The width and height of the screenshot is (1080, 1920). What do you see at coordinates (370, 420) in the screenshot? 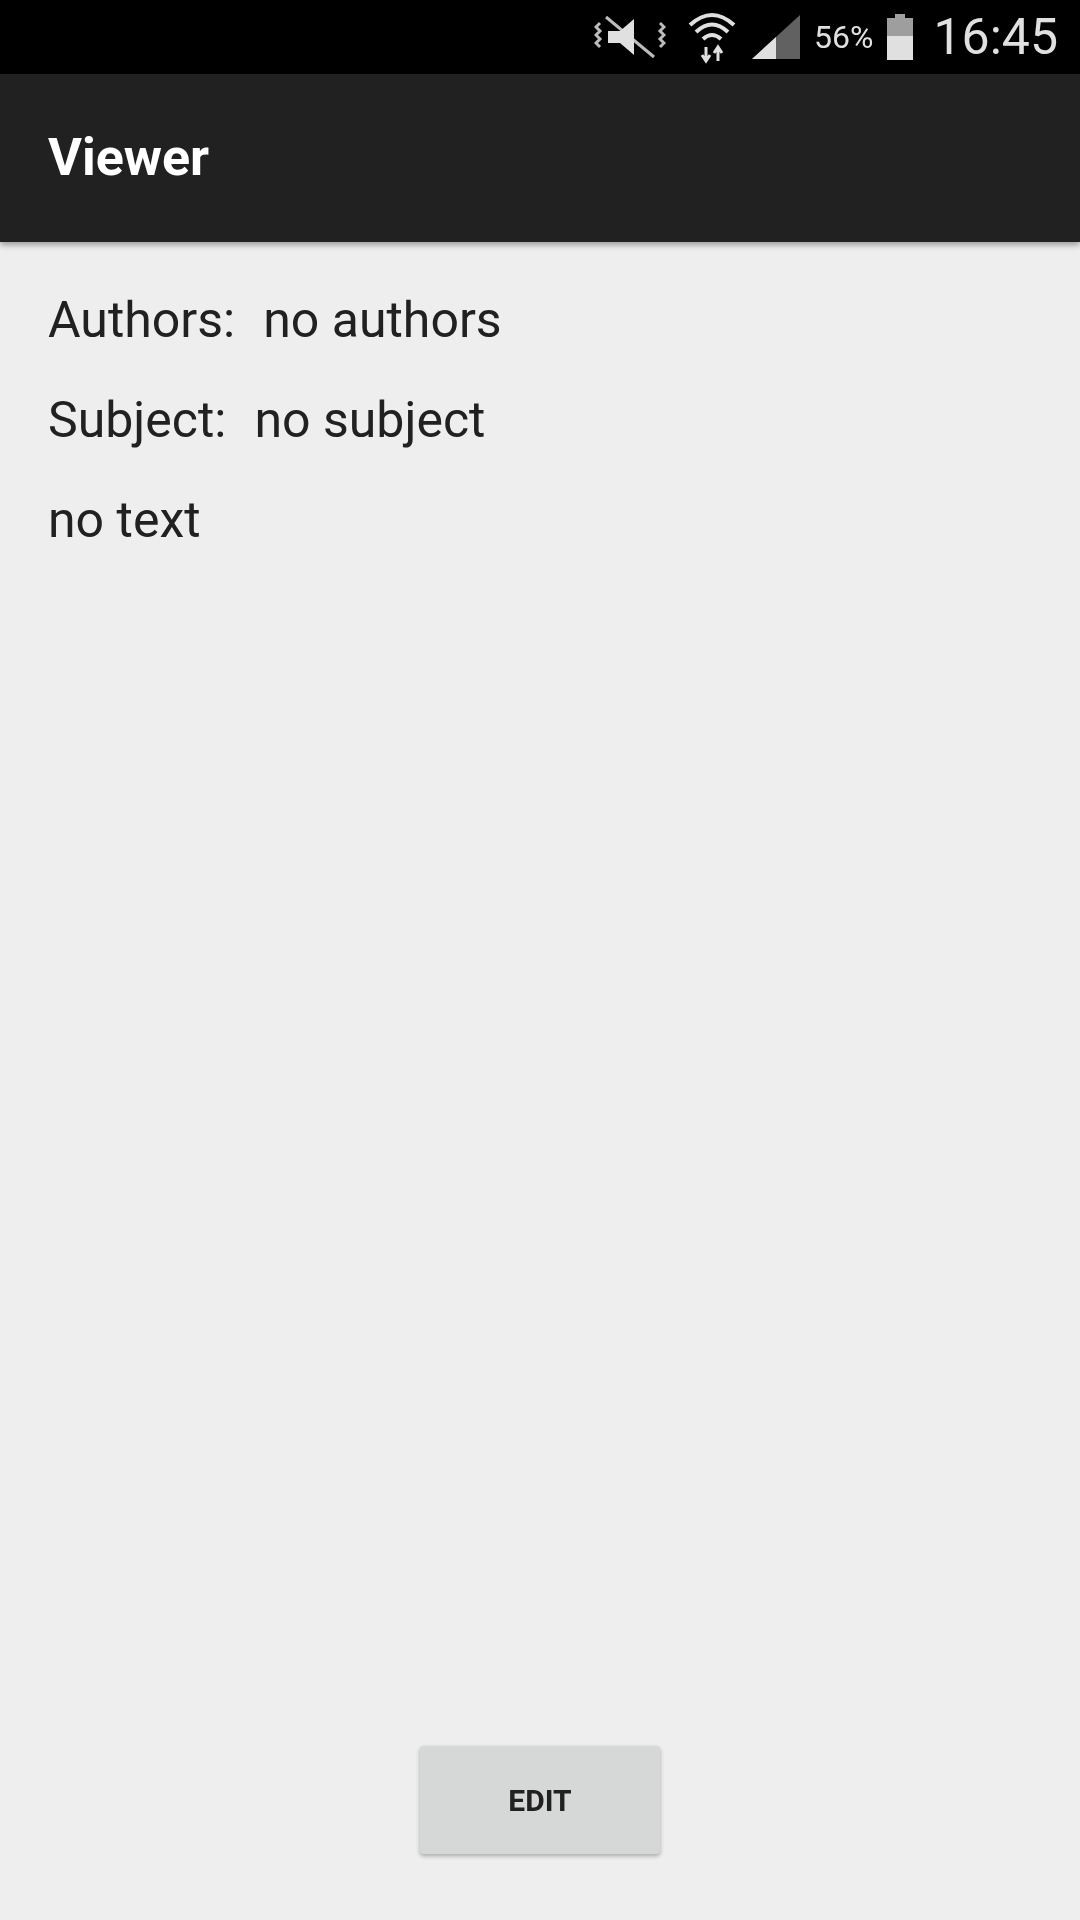
I see `field-value: no subject` at bounding box center [370, 420].